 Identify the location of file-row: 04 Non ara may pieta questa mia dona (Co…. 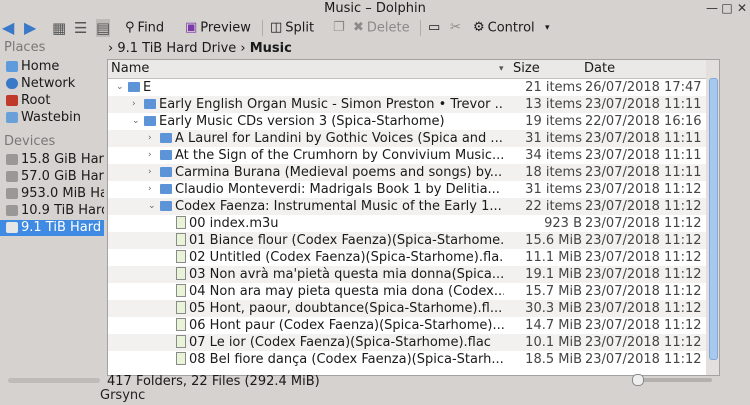
(407, 291).